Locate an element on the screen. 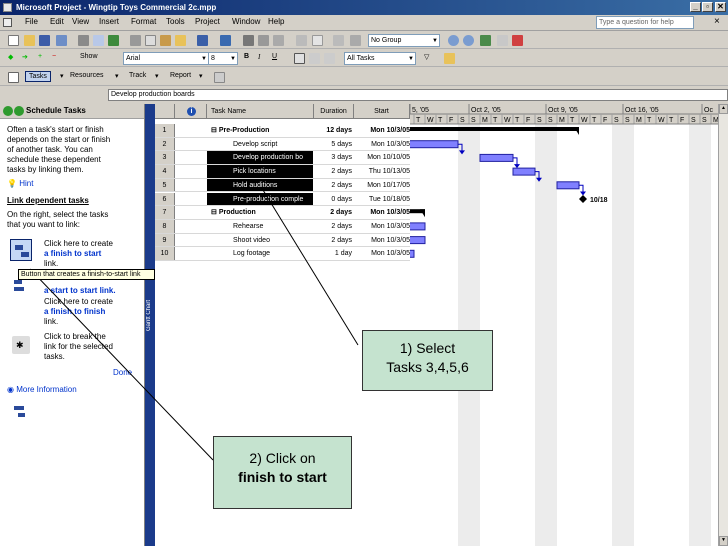 This screenshot has width=728, height=546. callout2-line1: 2) Click on is located at coordinates (282, 458).